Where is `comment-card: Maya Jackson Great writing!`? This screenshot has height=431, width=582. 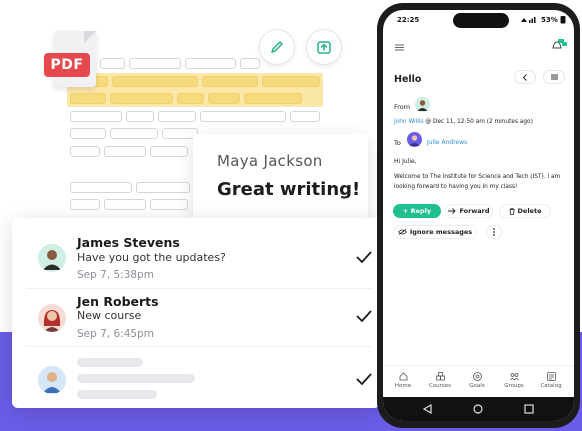 comment-card: Maya Jackson Great writing! is located at coordinates (280, 180).